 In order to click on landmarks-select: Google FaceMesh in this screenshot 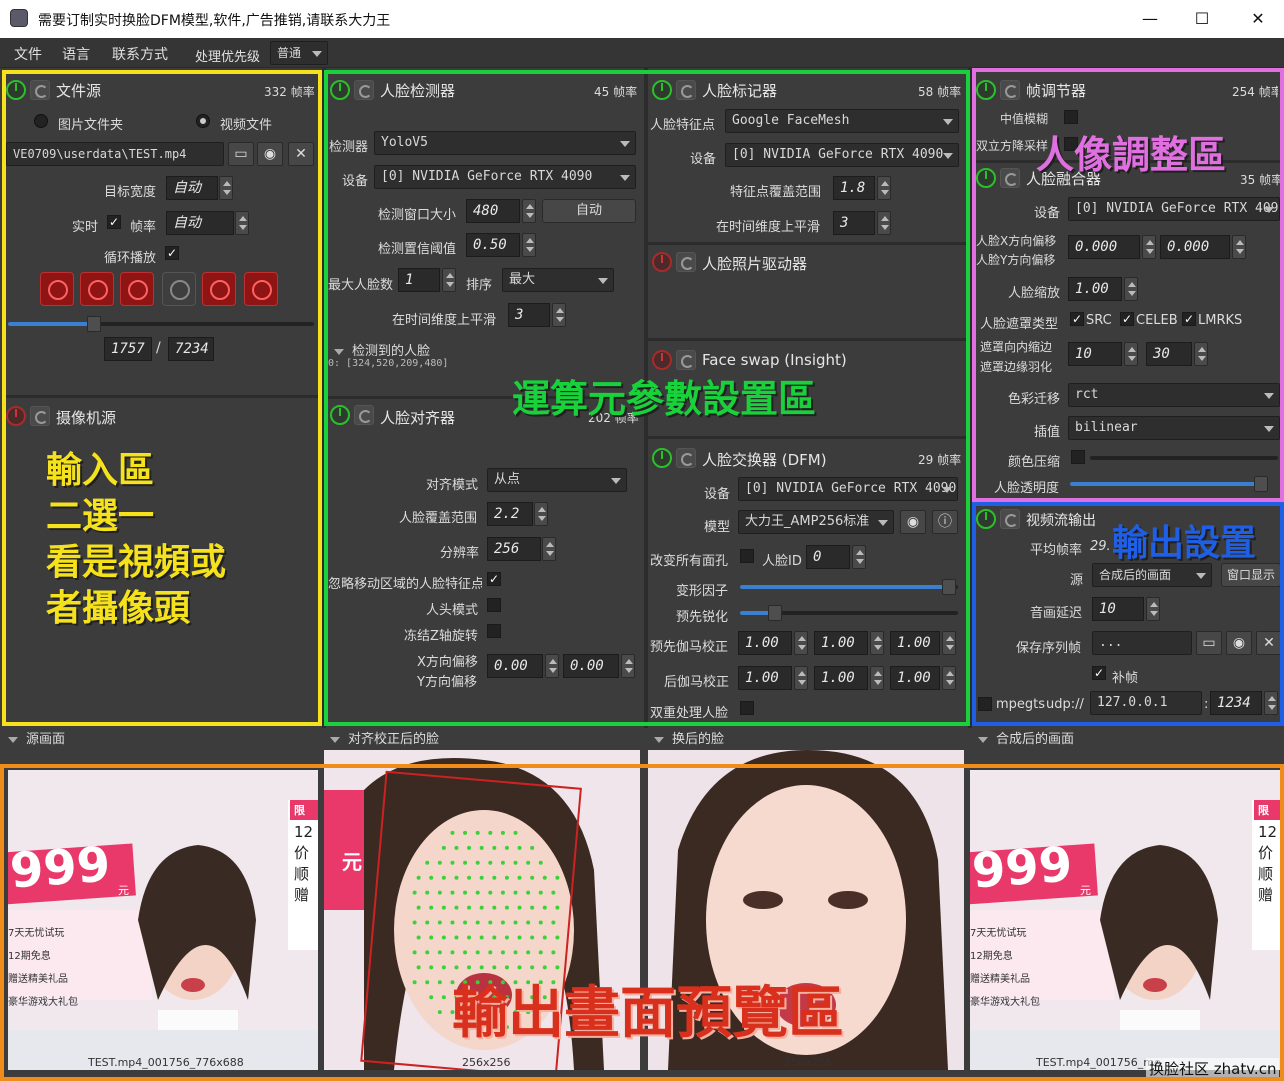, I will do `click(842, 121)`.